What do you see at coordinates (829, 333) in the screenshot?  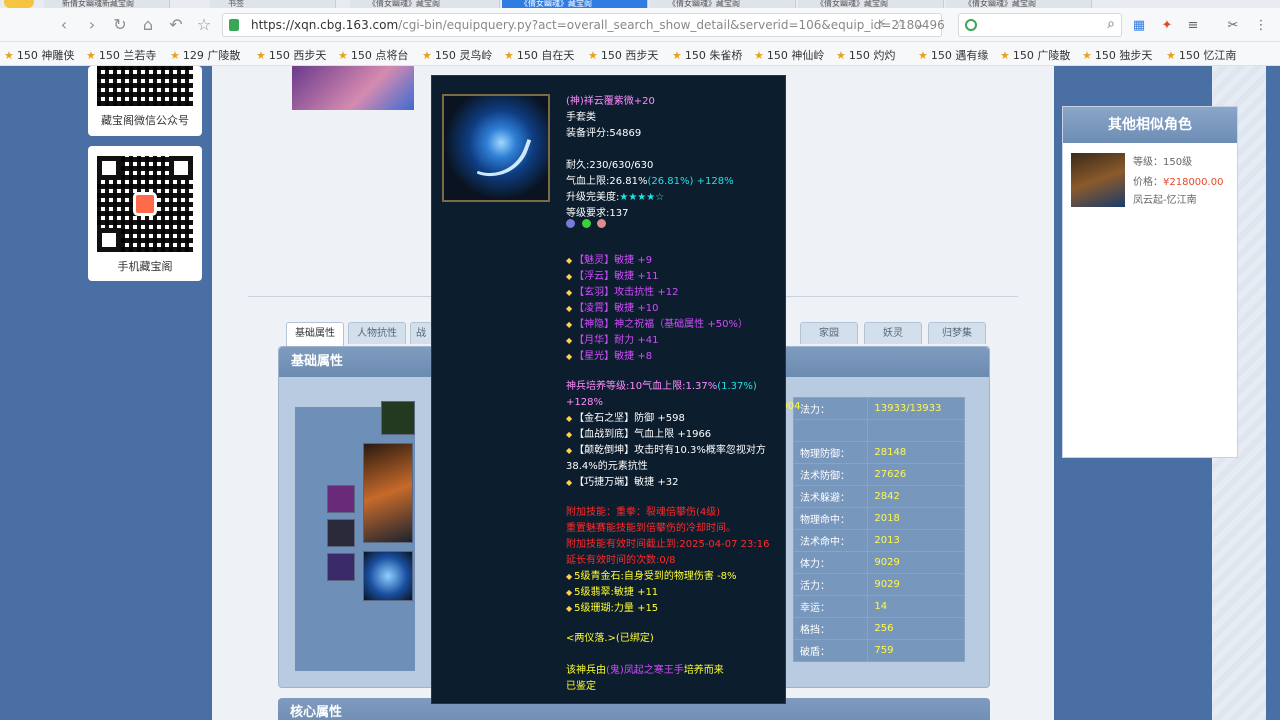 I see `tab-home: 家园` at bounding box center [829, 333].